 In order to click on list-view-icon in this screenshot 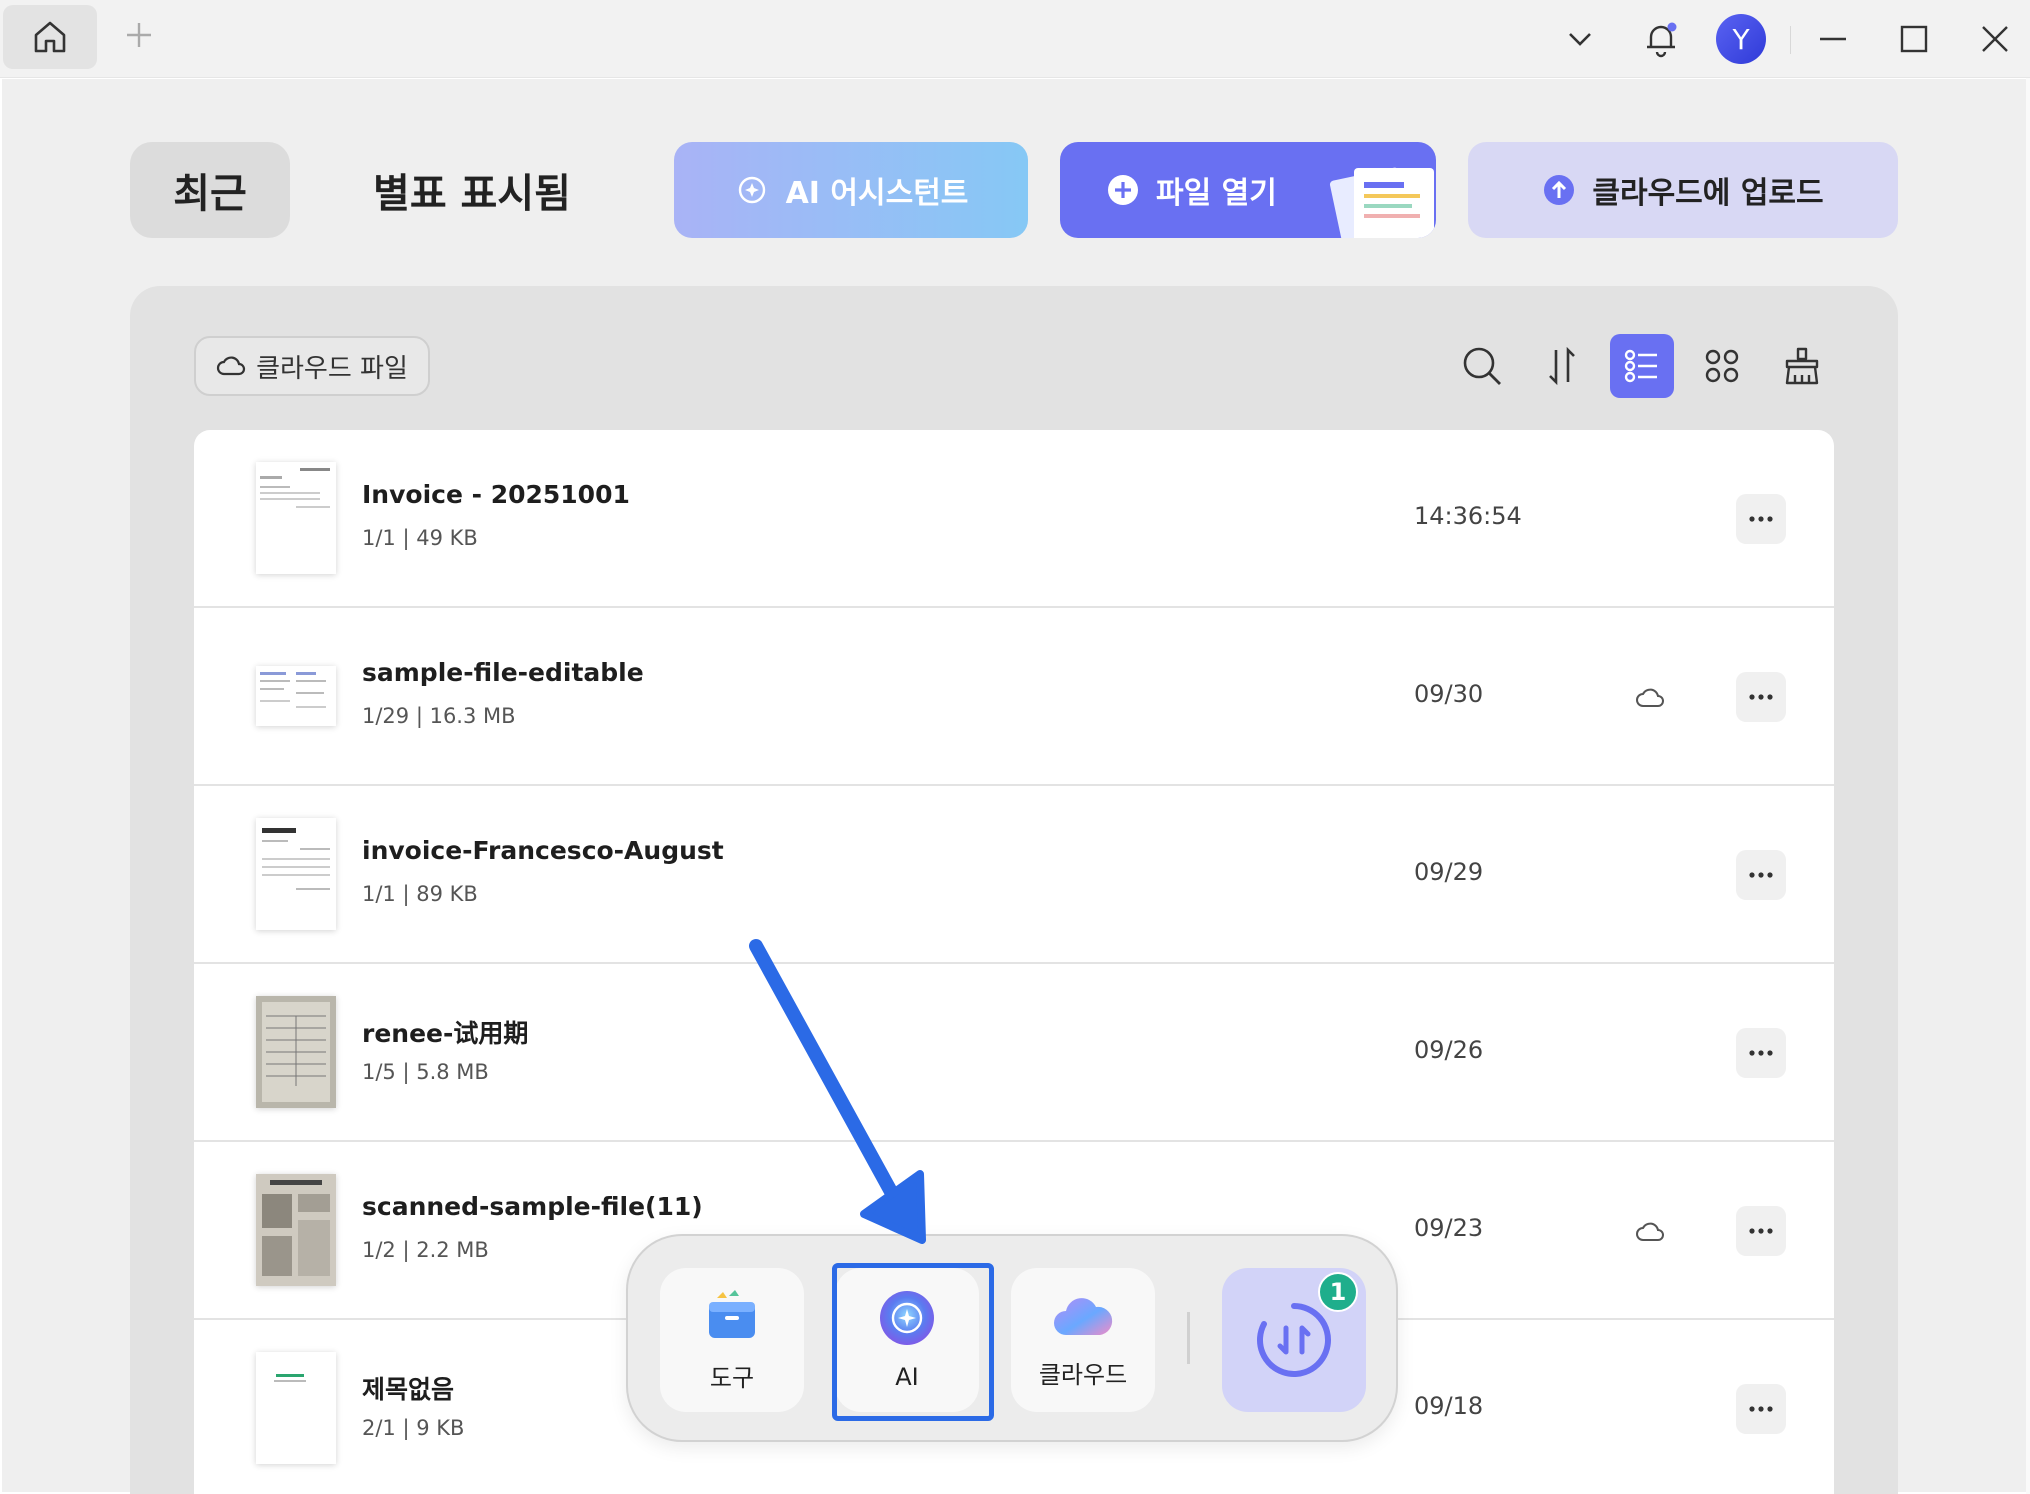, I will do `click(1640, 366)`.